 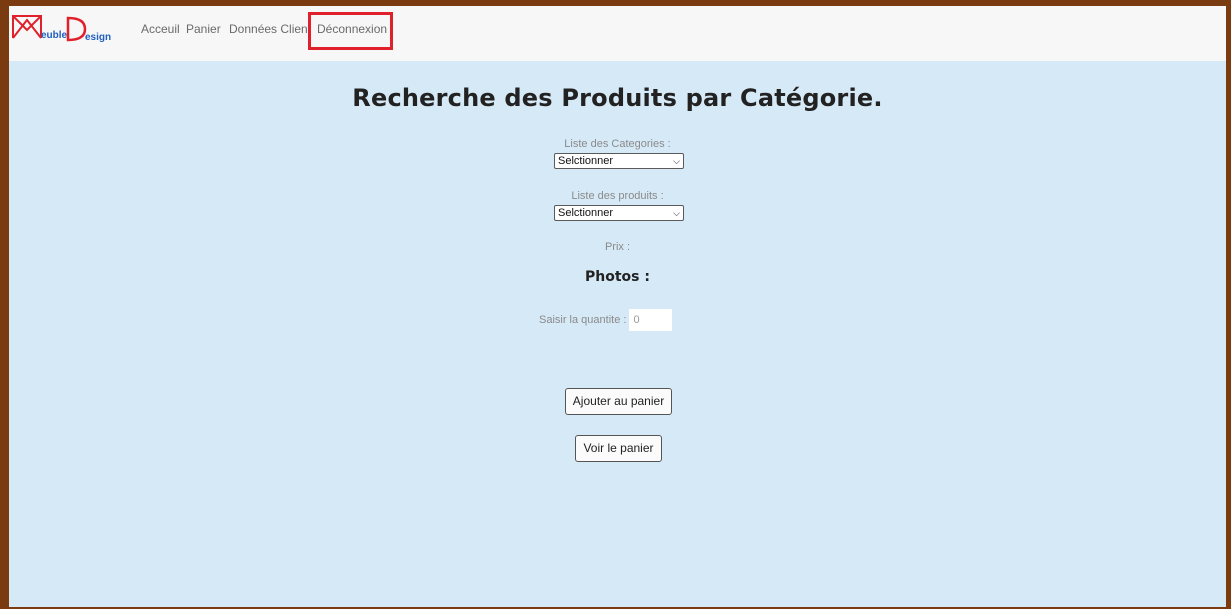 I want to click on logo: euble esign, so click(x=65, y=28).